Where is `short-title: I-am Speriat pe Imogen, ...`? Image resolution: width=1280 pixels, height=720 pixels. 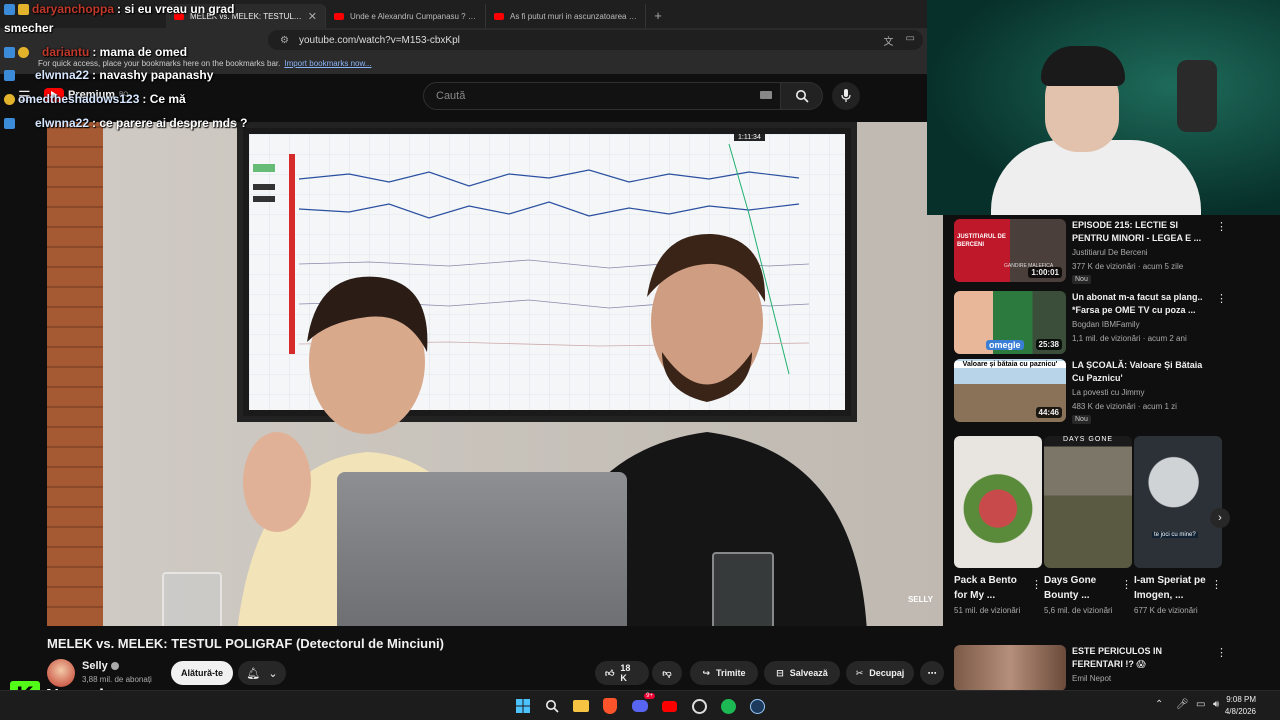
short-title: I-am Speriat pe Imogen, ... is located at coordinates (1170, 588).